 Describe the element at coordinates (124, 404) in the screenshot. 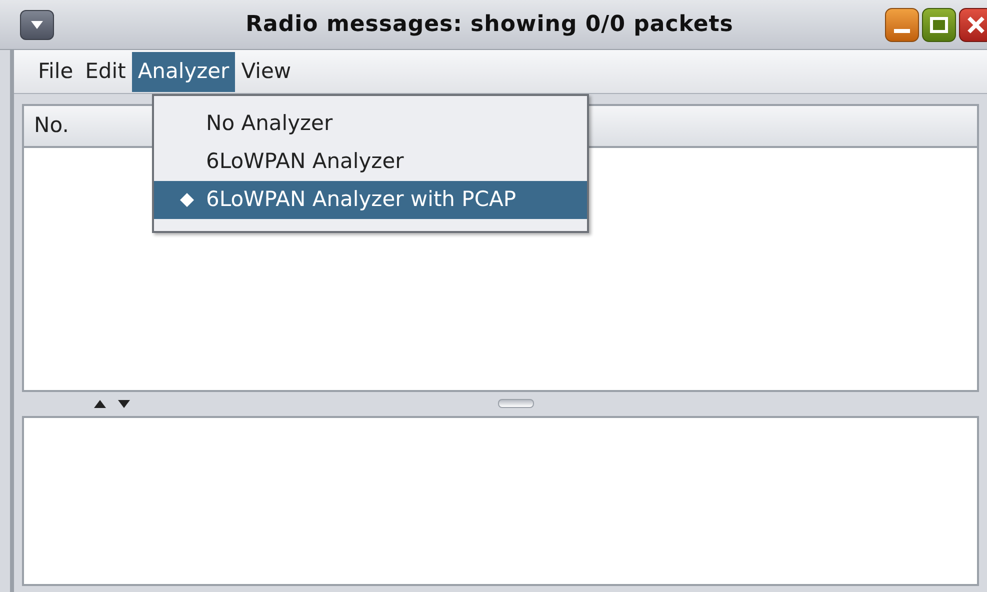

I see `collapse-down-icon` at that location.